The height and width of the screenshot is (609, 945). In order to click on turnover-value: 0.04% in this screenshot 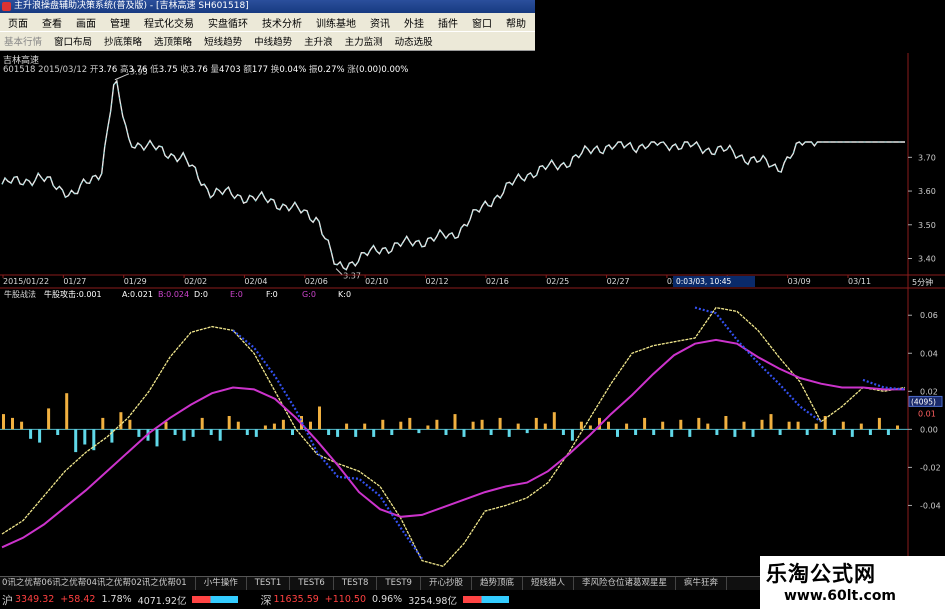, I will do `click(293, 70)`.